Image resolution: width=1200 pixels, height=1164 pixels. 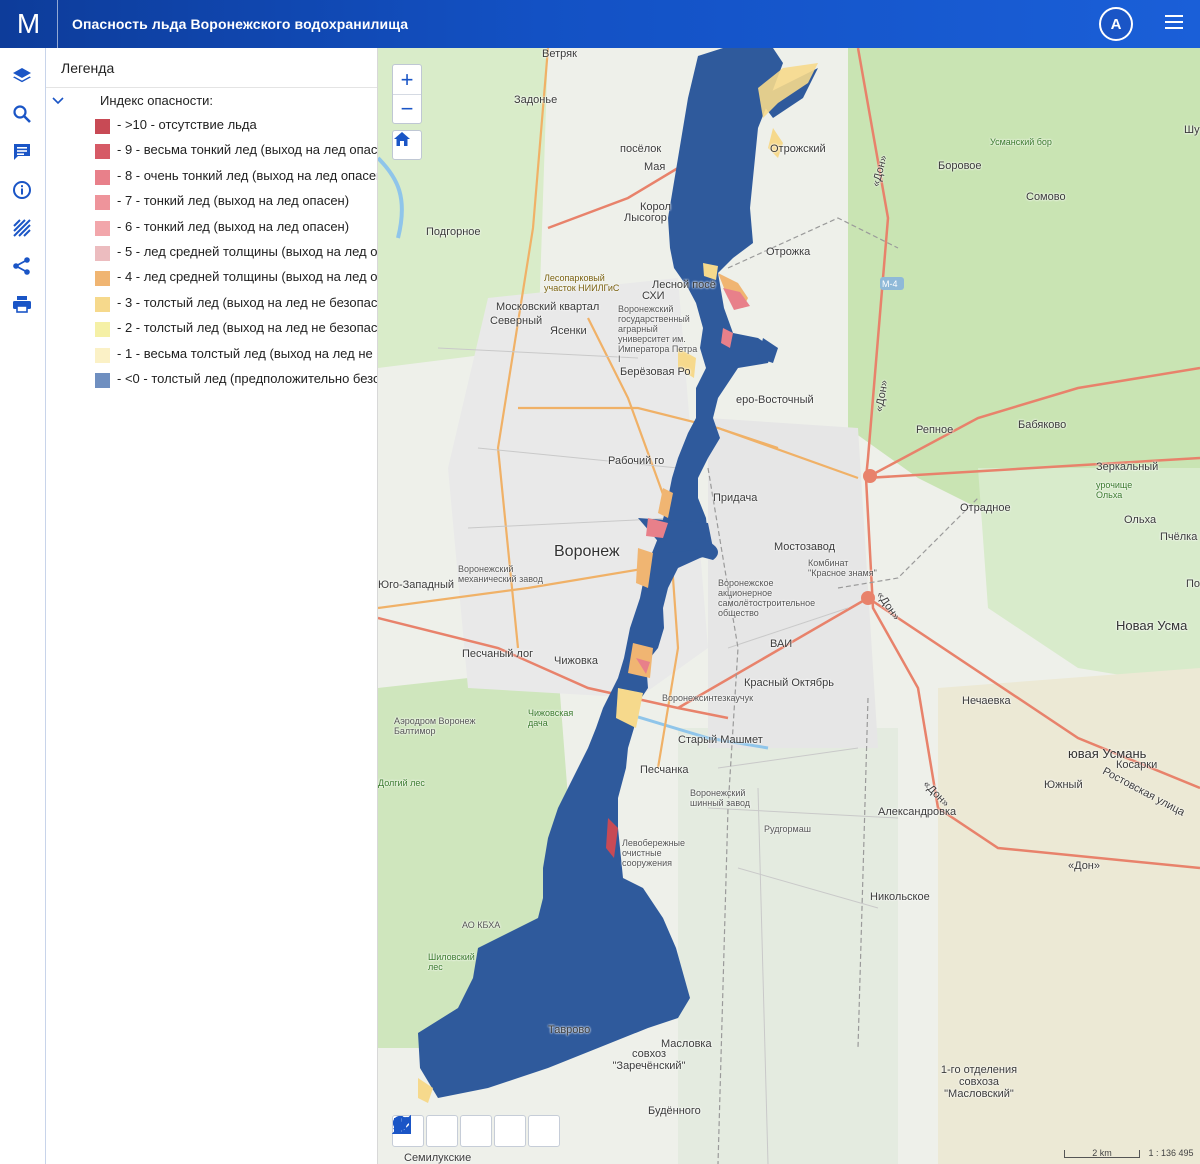 What do you see at coordinates (22, 76) in the screenshot?
I see `layers-icon` at bounding box center [22, 76].